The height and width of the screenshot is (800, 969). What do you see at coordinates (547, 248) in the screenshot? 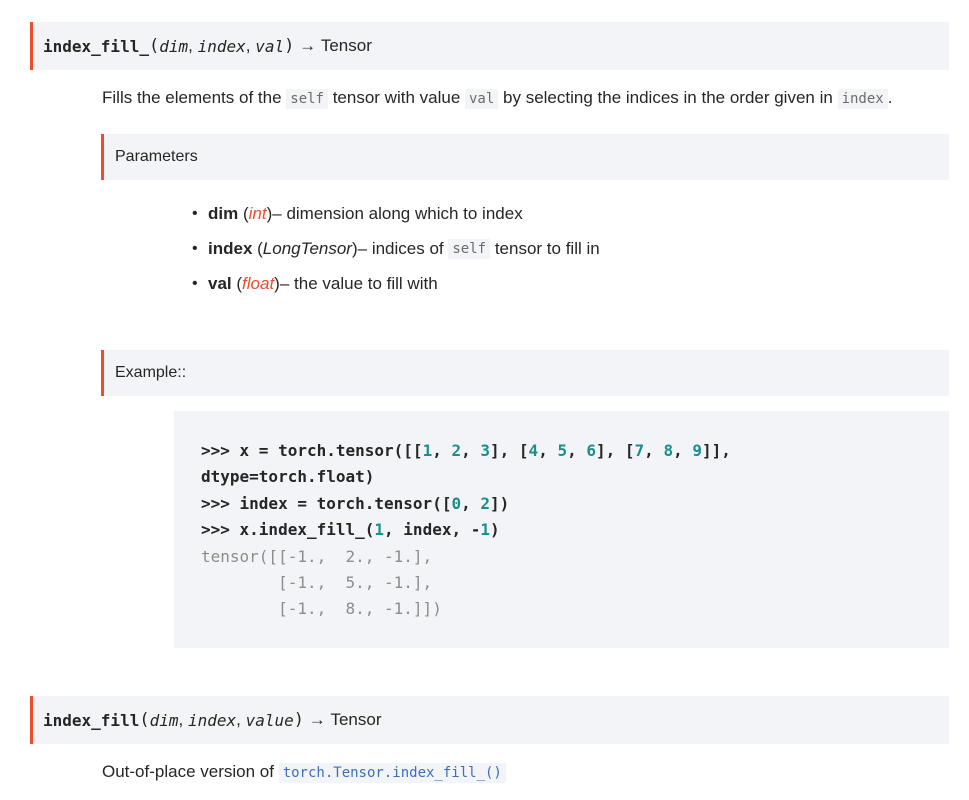
I see `param-desc: tensor to fill in` at bounding box center [547, 248].